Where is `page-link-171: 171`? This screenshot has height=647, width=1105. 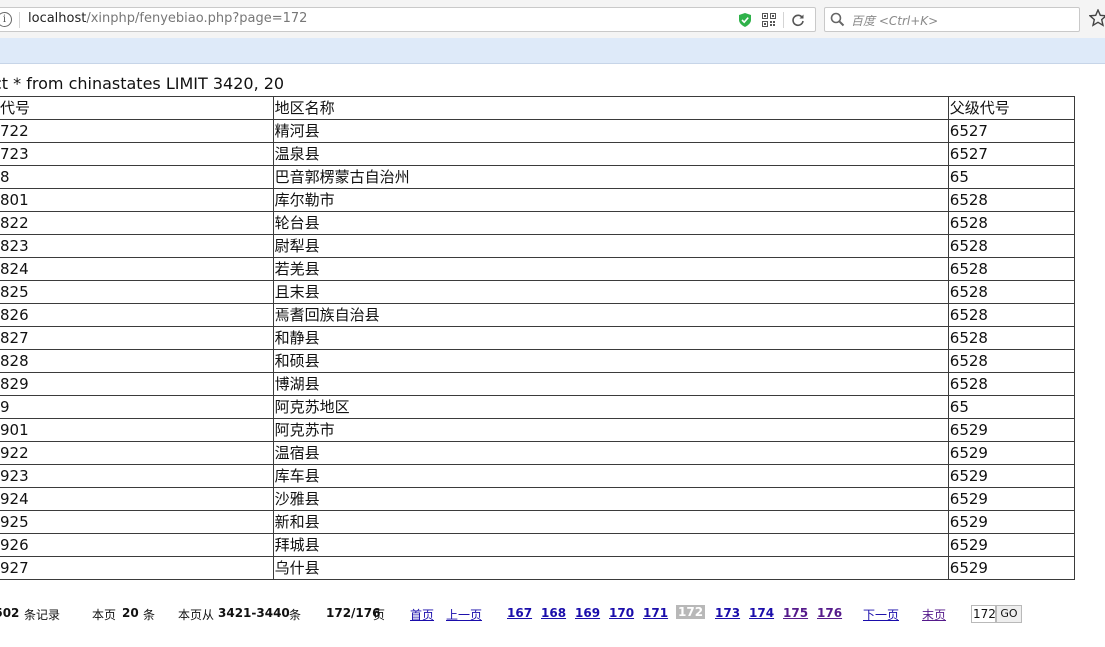
page-link-171: 171 is located at coordinates (655, 613).